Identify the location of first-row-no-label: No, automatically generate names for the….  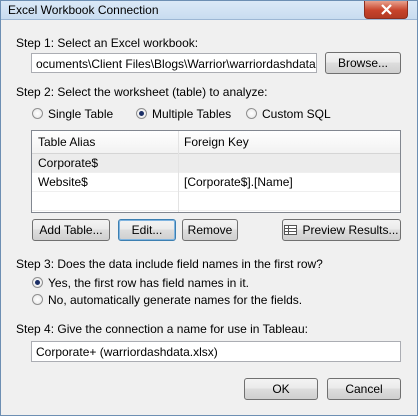
(175, 300).